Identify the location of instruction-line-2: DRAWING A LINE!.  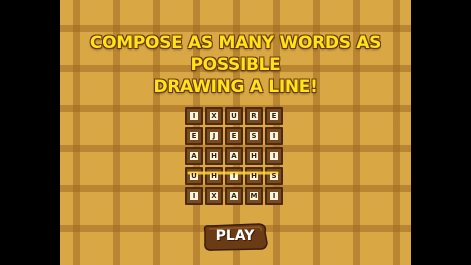
(235, 87).